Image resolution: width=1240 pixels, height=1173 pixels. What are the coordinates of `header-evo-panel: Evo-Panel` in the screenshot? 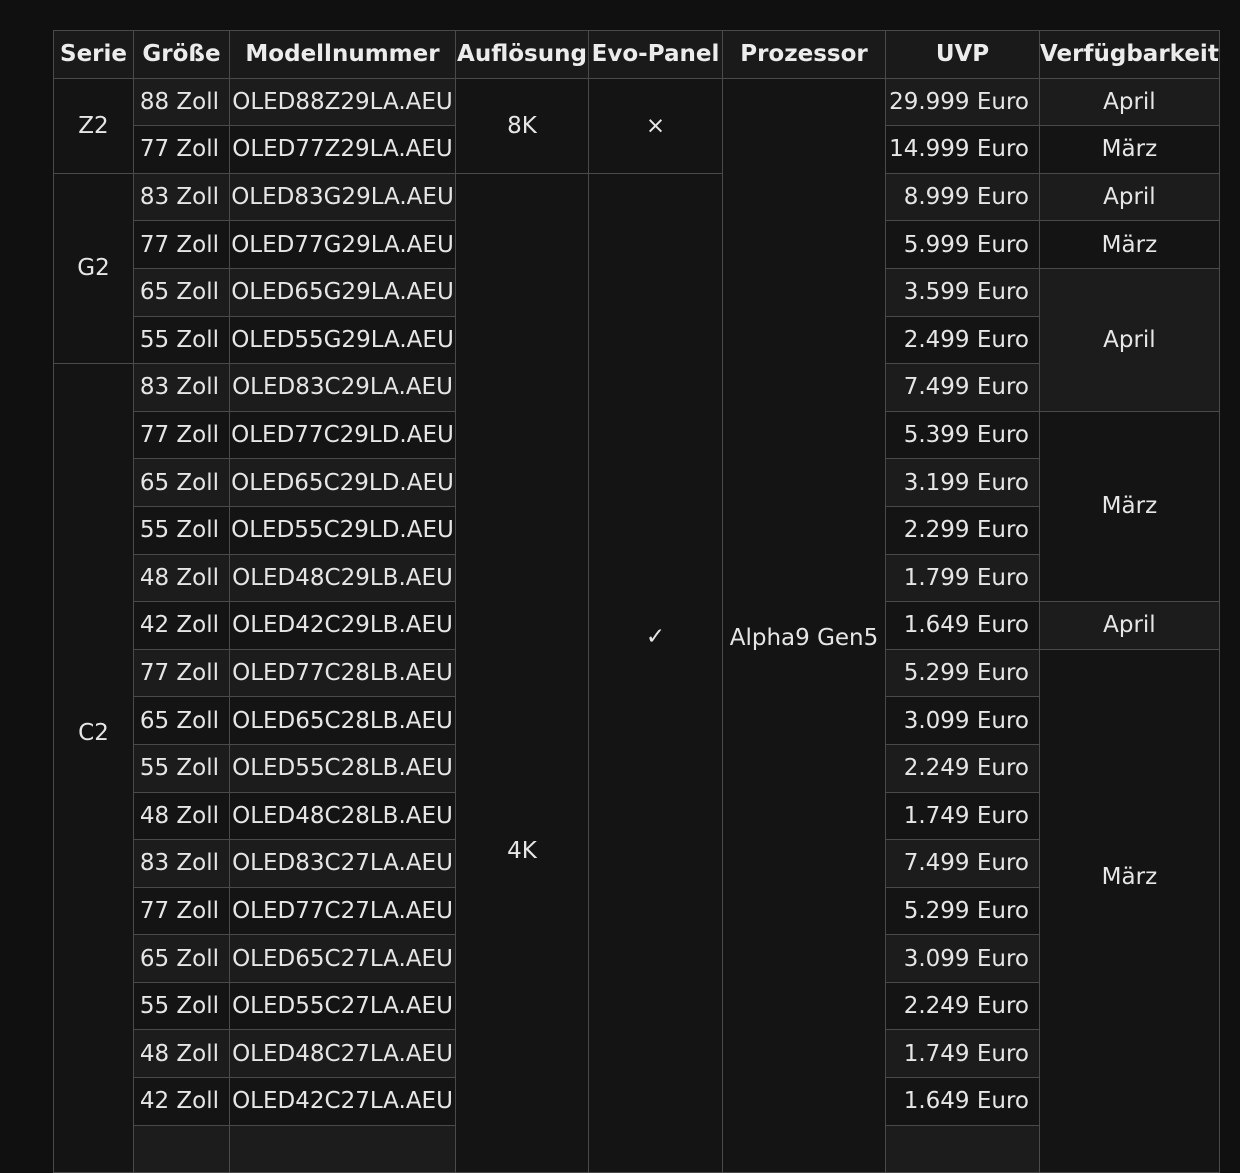 It's located at (655, 54).